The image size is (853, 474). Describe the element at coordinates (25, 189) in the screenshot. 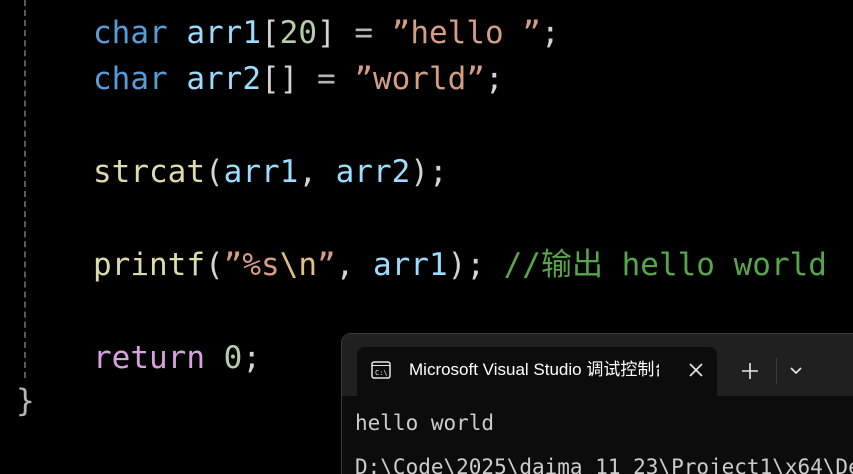

I see `indent-guide` at that location.